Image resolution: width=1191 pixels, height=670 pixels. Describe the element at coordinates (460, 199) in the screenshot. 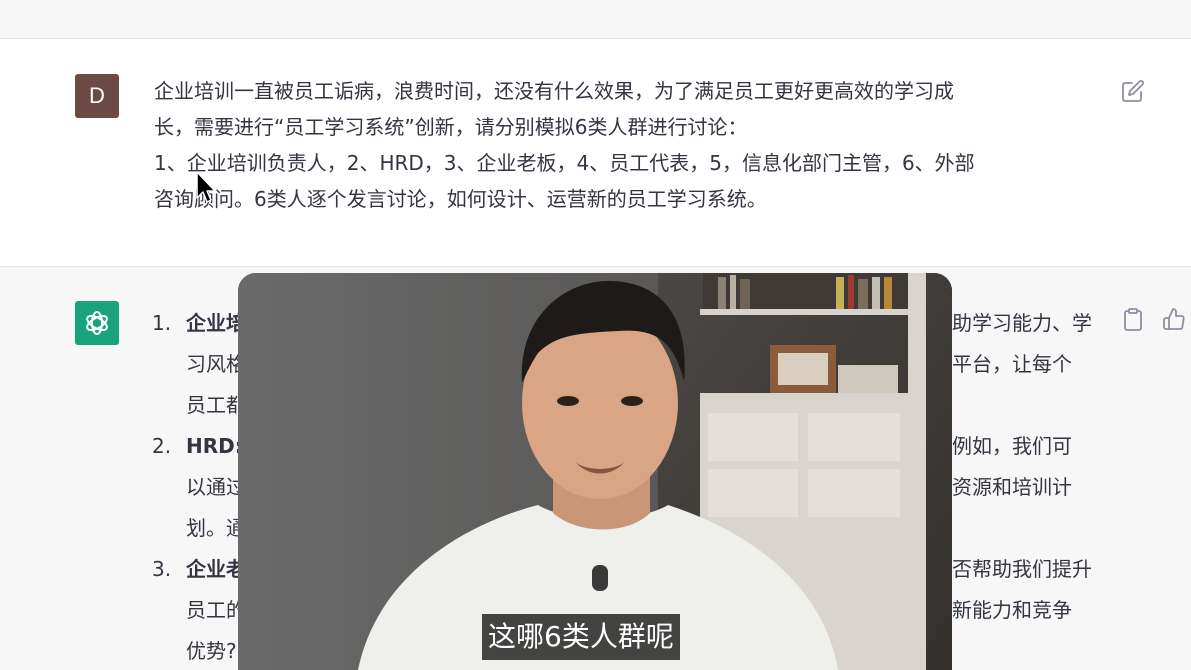

I see `user-message-line: 咨询顾问。6类人逐个发言讨论，如何设计、运营新的员工学习系统。` at that location.